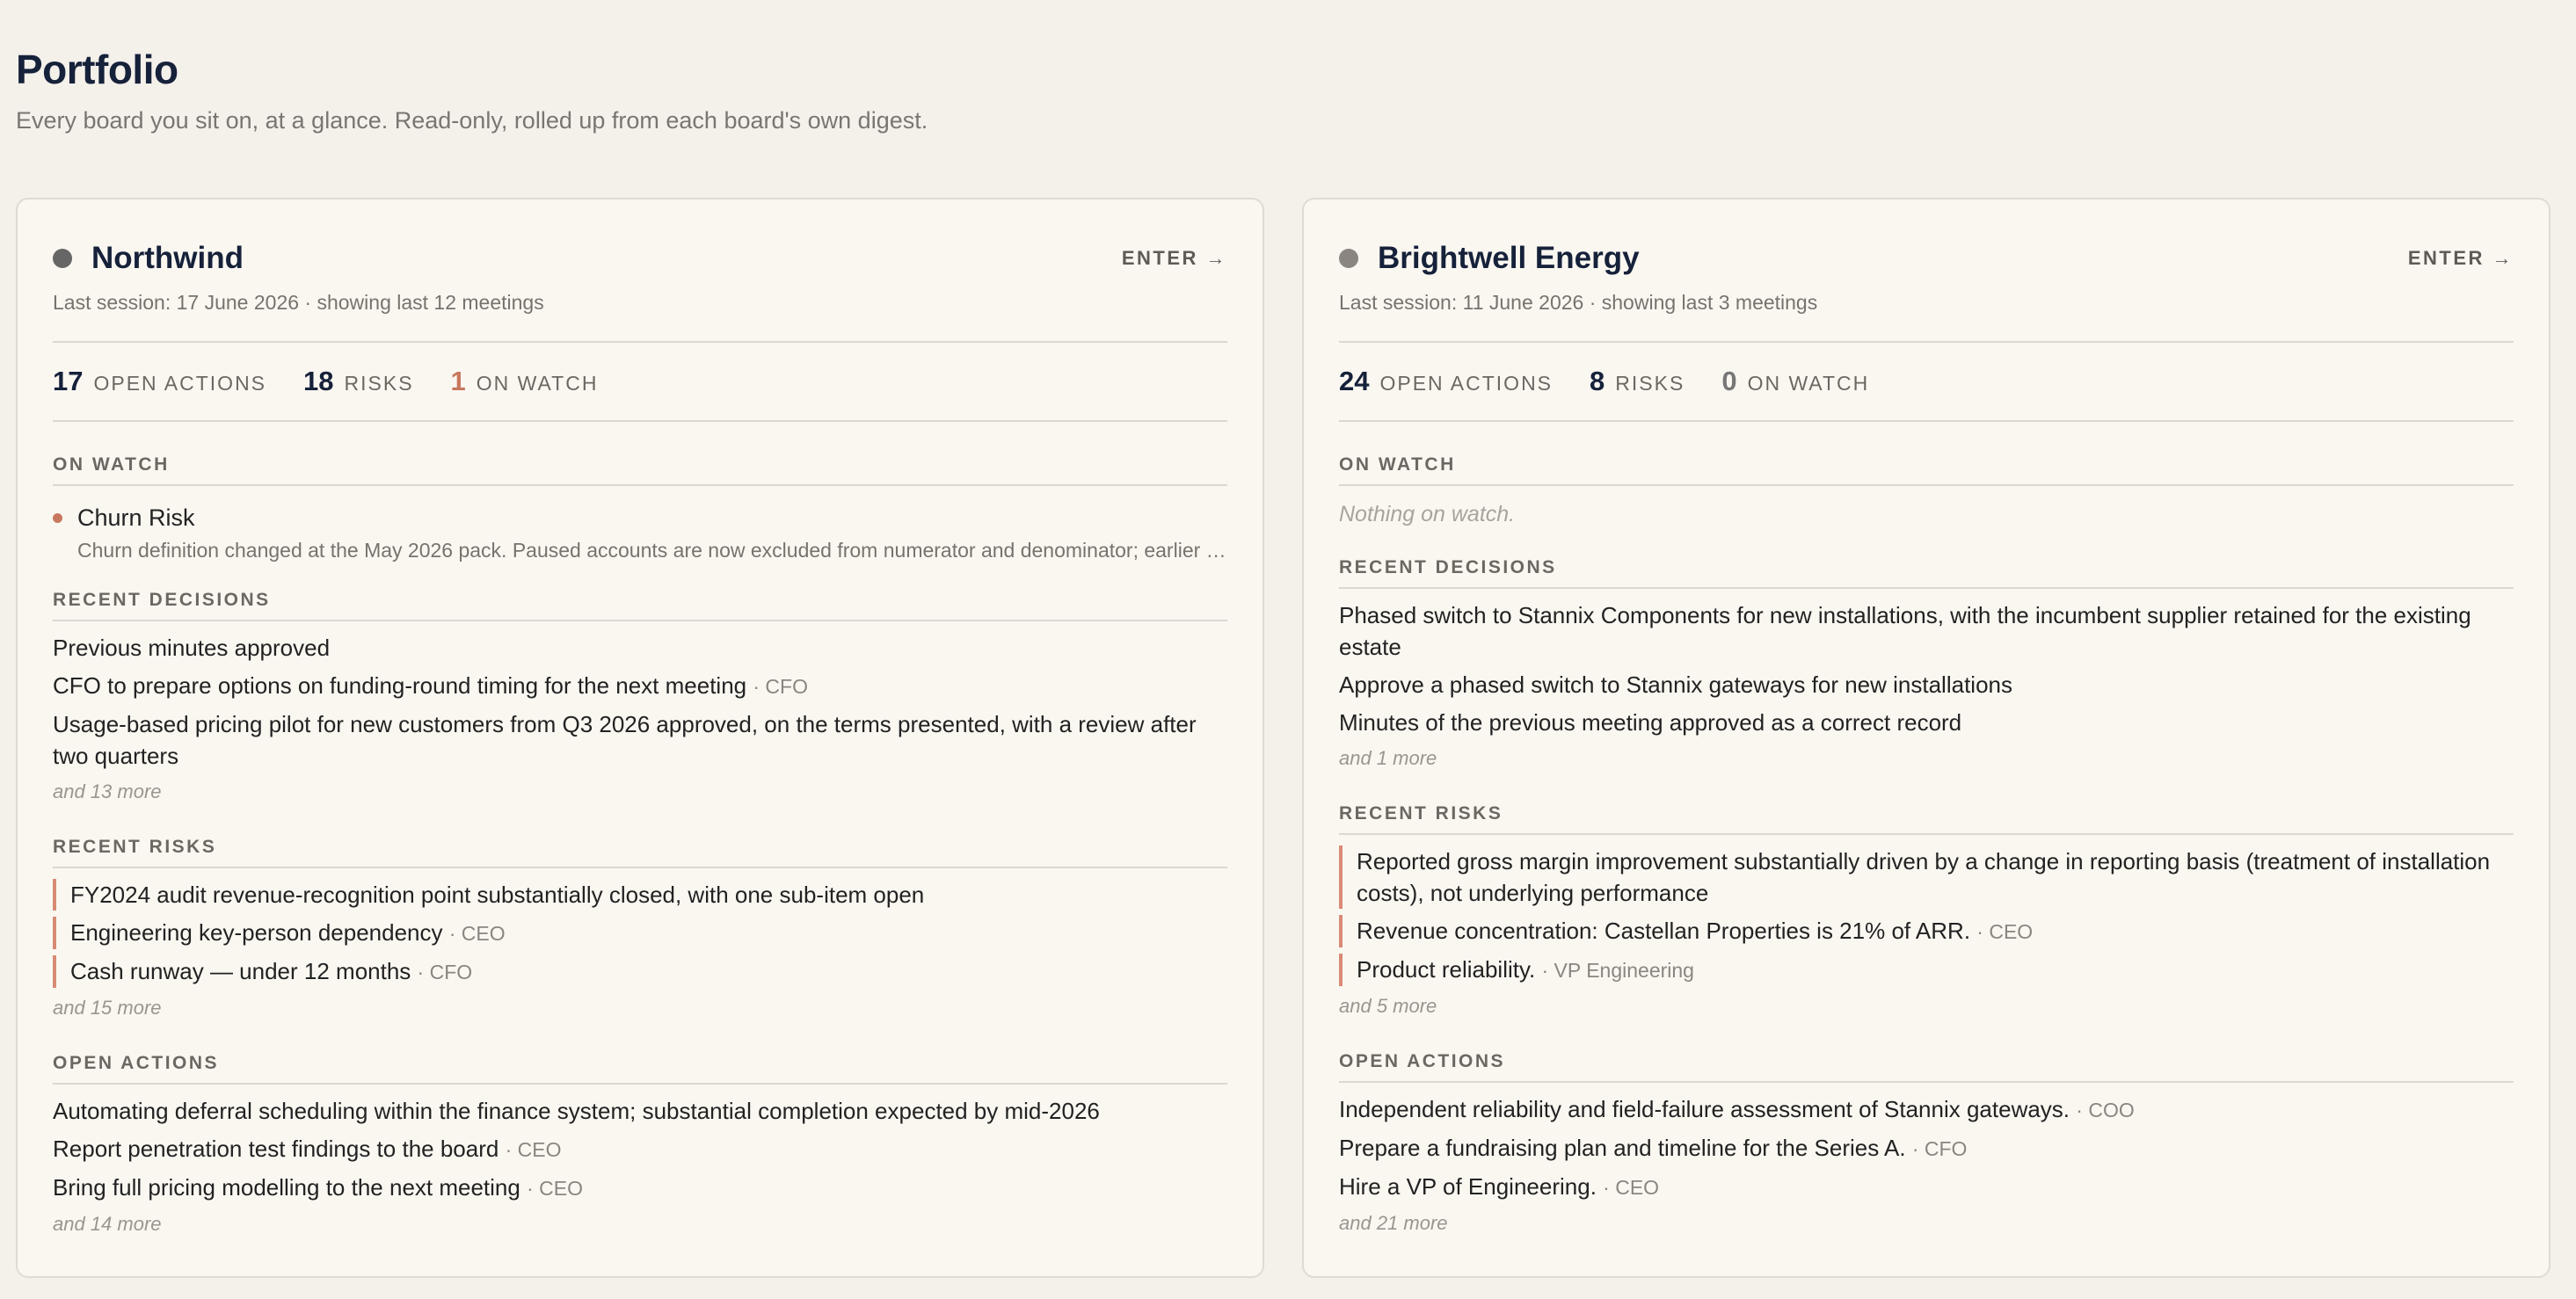 Image resolution: width=2576 pixels, height=1299 pixels. Describe the element at coordinates (445, 972) in the screenshot. I see `risk-owner: · CFO` at that location.